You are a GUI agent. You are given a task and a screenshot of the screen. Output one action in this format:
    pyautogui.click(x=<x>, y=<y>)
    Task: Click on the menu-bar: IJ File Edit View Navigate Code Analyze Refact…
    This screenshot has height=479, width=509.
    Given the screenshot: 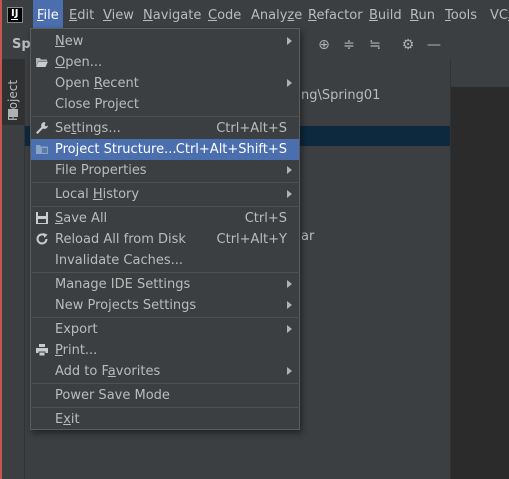 What is the action you would take?
    pyautogui.click(x=255, y=15)
    